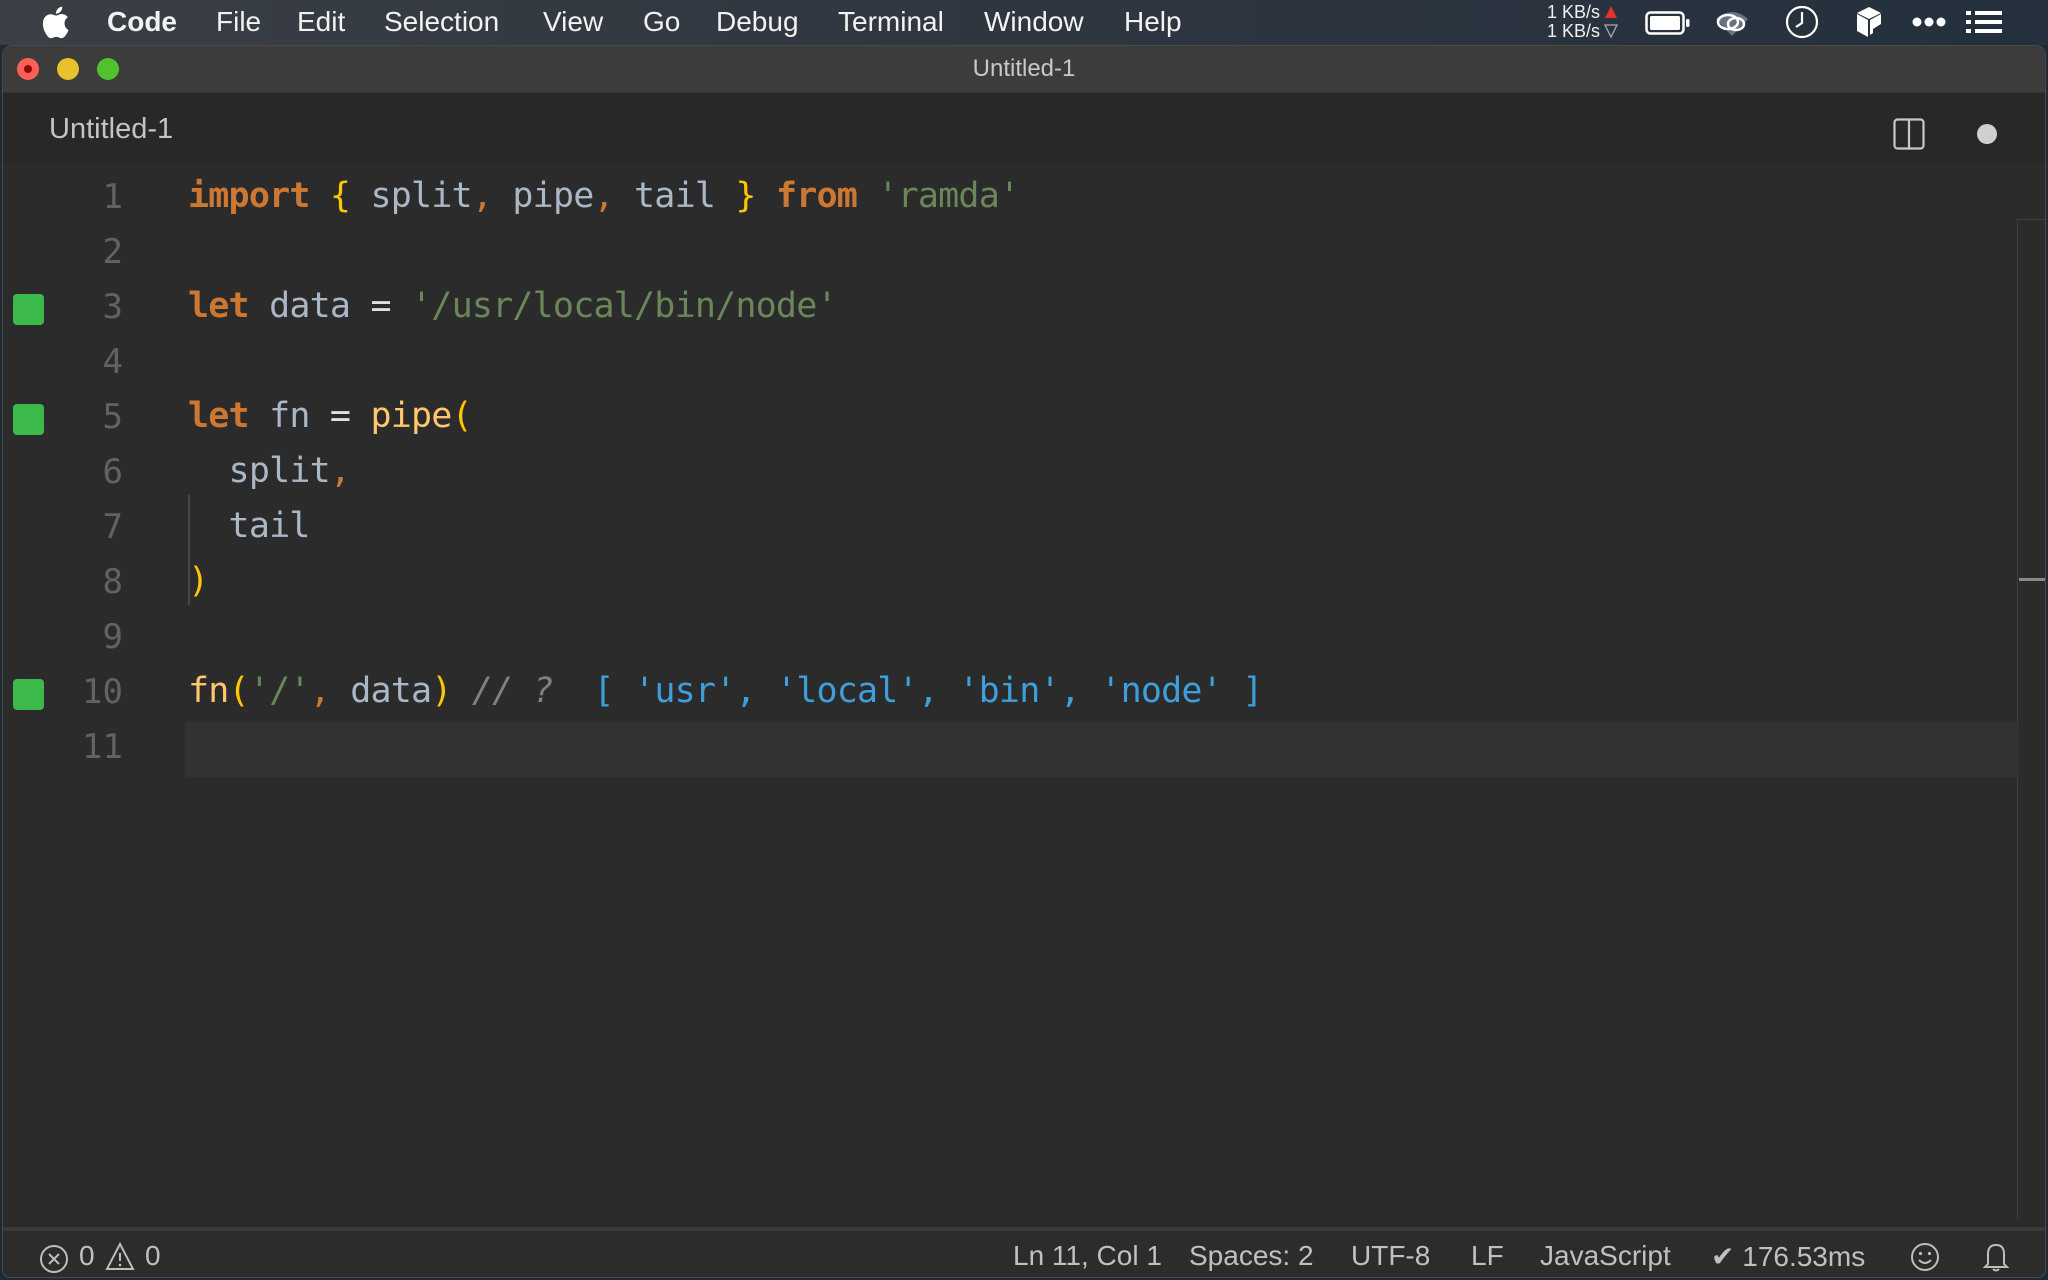  What do you see at coordinates (661, 22) in the screenshot?
I see `menu-go: Go` at bounding box center [661, 22].